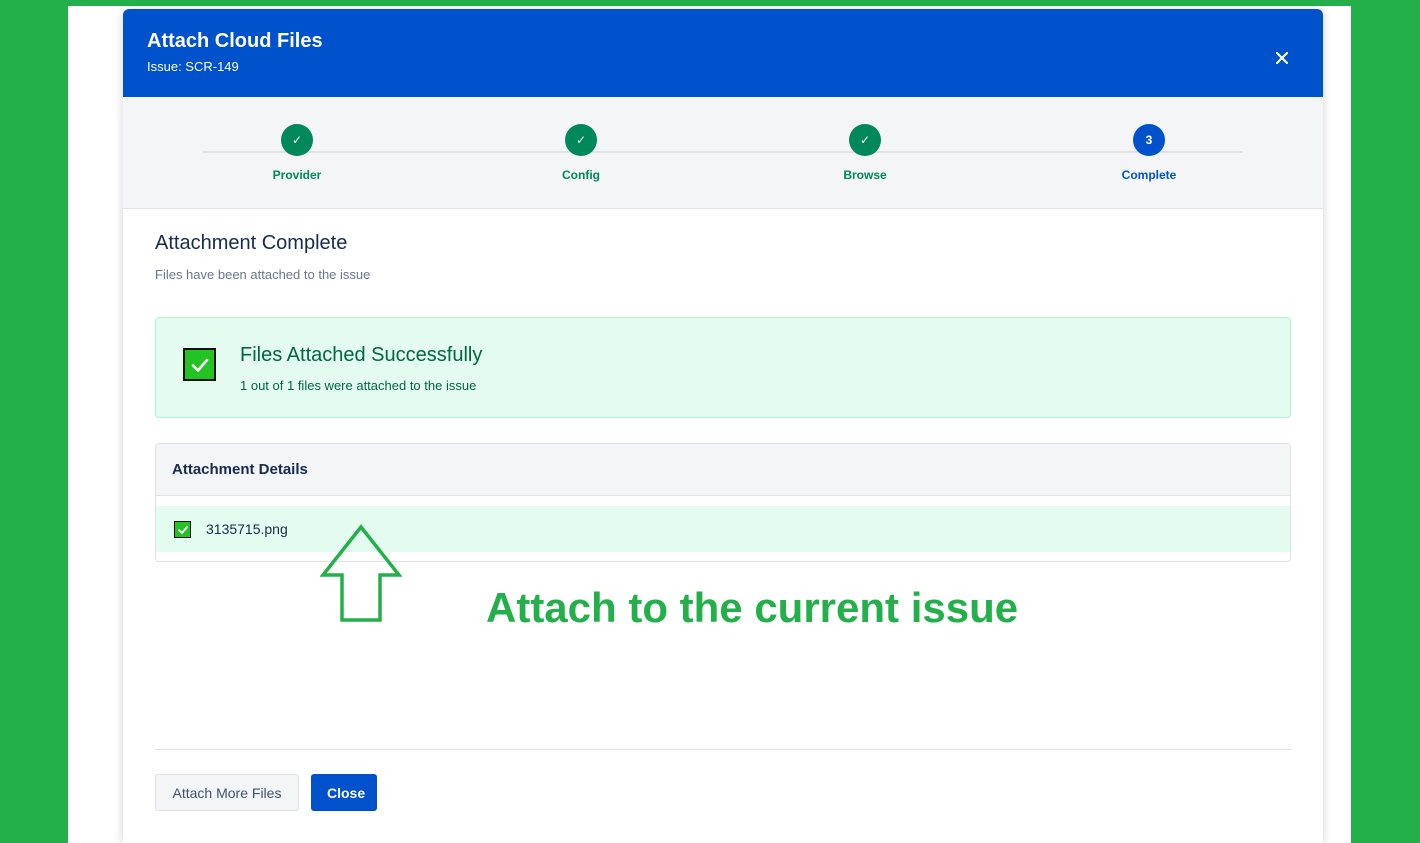 This screenshot has width=1420, height=843. I want to click on progress-stepper: ✓ Provider ✓ Config ✓ Browse 3 Complete, so click(723, 153).